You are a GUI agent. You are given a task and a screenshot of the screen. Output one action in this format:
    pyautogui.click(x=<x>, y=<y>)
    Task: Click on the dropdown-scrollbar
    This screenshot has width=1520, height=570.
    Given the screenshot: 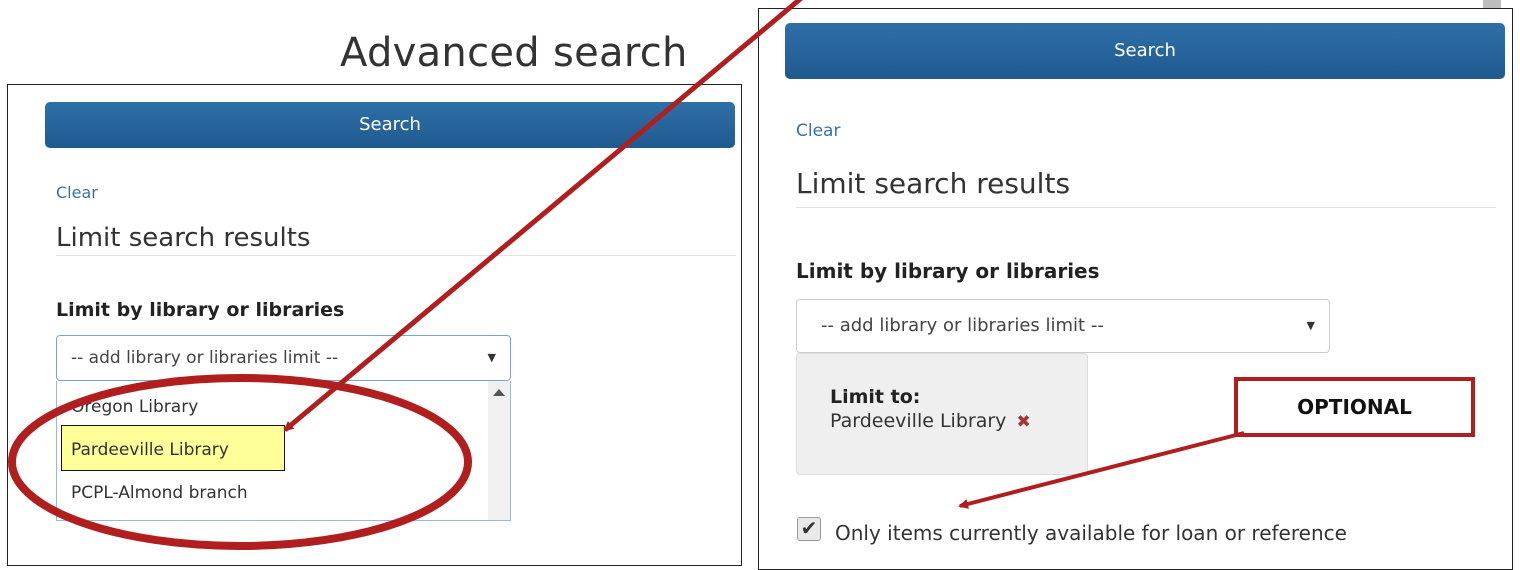 What is the action you would take?
    pyautogui.click(x=499, y=450)
    